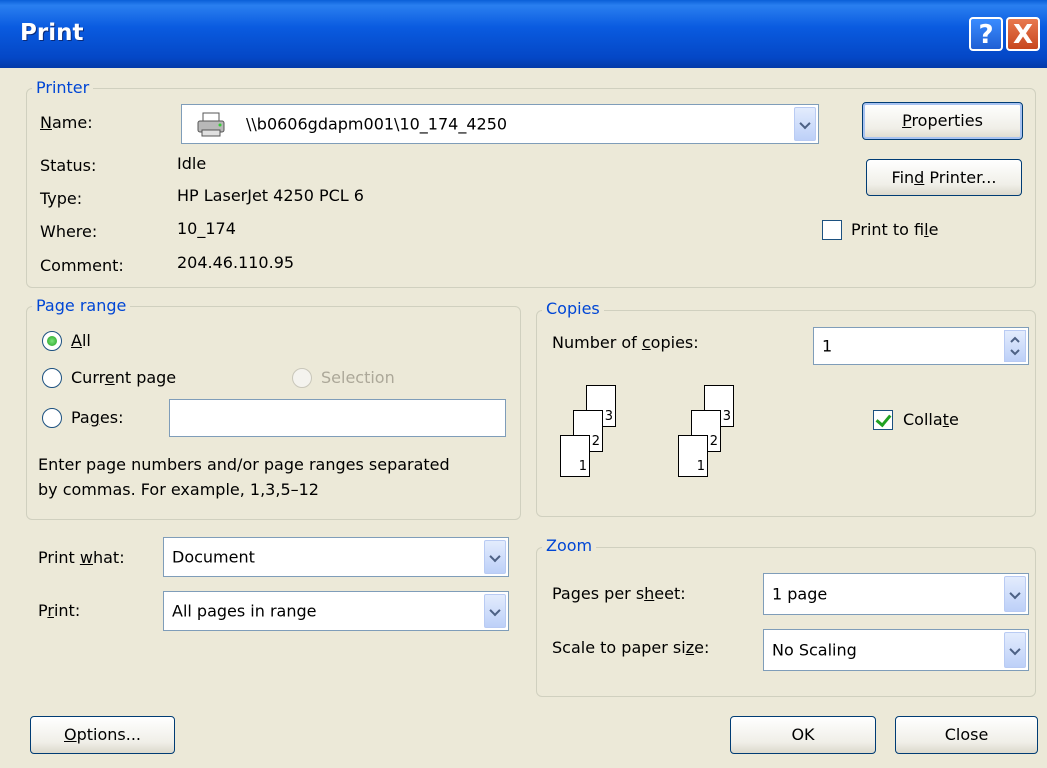 Image resolution: width=1047 pixels, height=768 pixels. Describe the element at coordinates (69, 231) in the screenshot. I see `where-label: Where:` at that location.